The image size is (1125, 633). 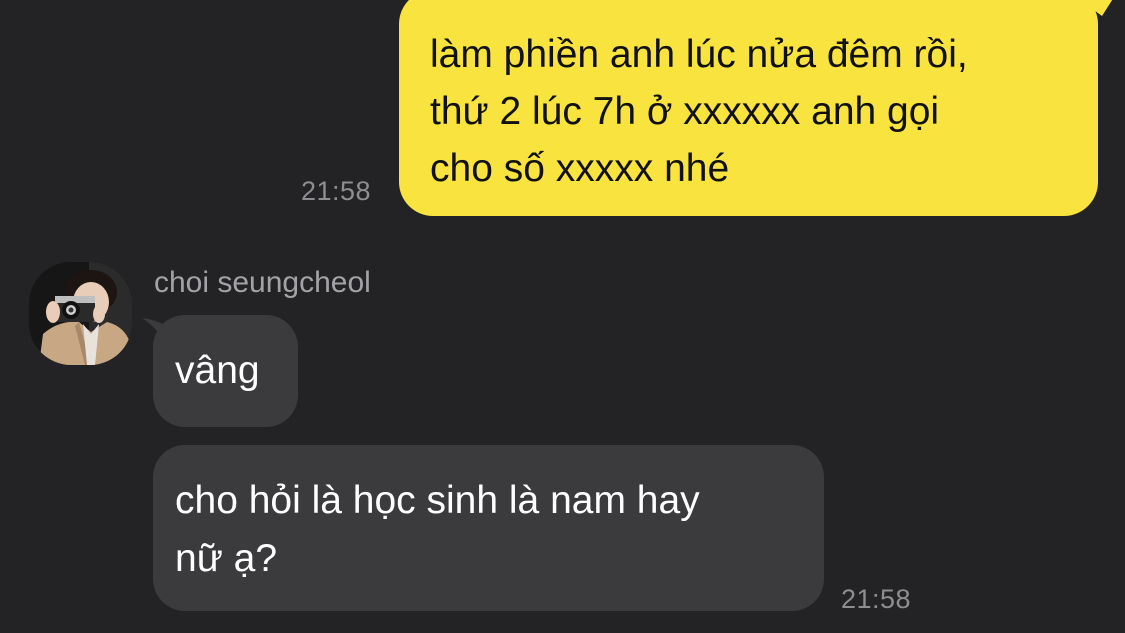 I want to click on incoming-message-line: vâng, so click(x=217, y=370).